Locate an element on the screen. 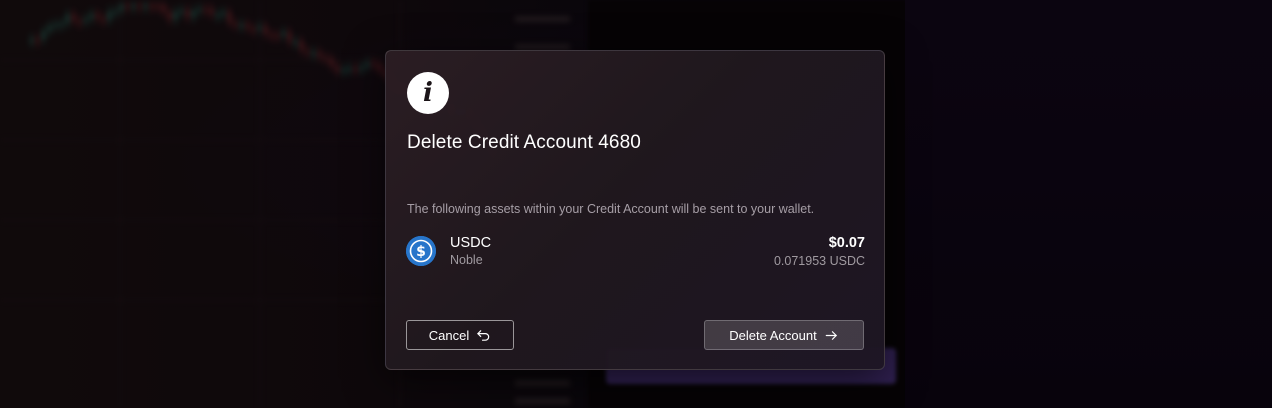 Image resolution: width=1272 pixels, height=408 pixels. cancel-button-label: Cancel is located at coordinates (449, 335).